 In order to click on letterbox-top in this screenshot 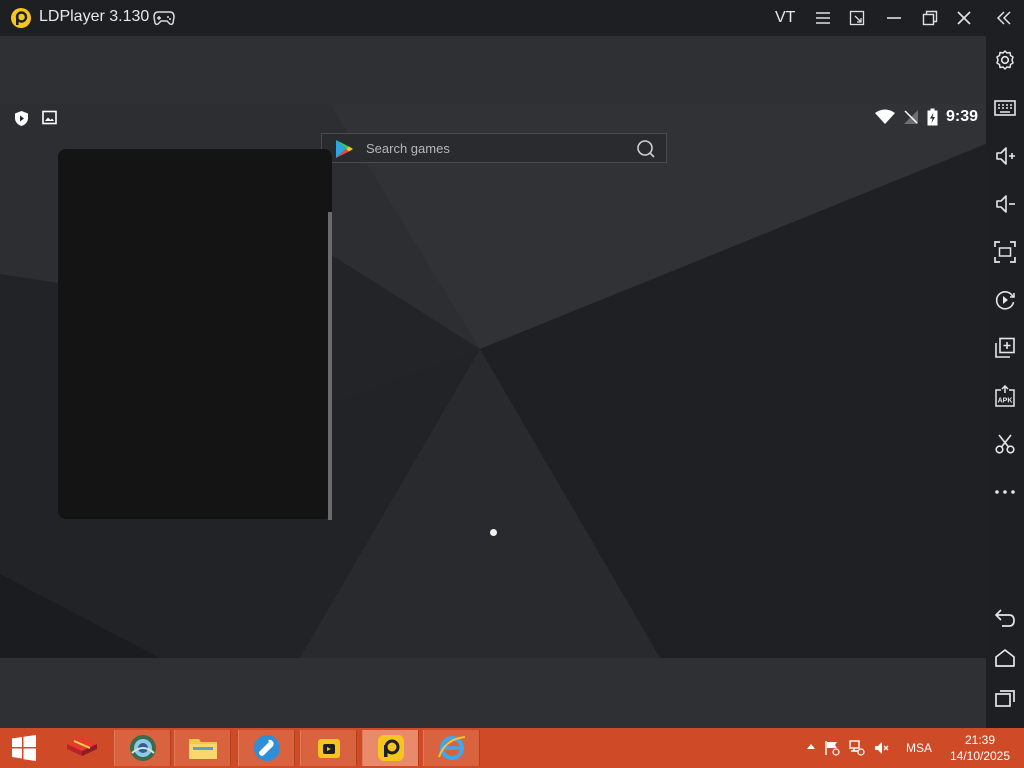, I will do `click(493, 70)`.